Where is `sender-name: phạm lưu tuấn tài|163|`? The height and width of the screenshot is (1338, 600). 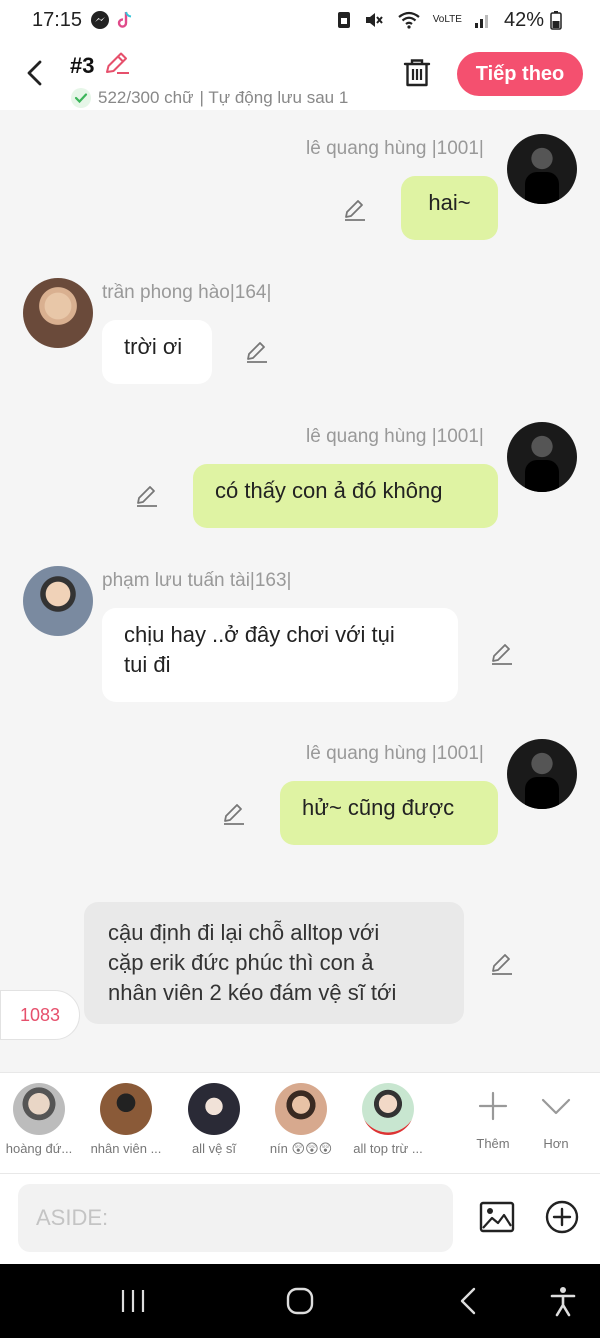 sender-name: phạm lưu tuấn tài|163| is located at coordinates (197, 580).